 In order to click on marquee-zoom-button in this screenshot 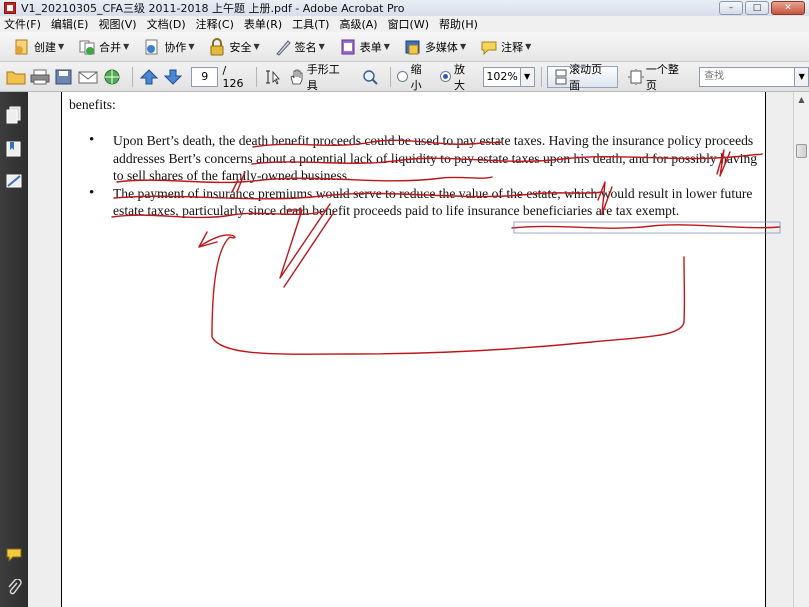, I will do `click(370, 77)`.